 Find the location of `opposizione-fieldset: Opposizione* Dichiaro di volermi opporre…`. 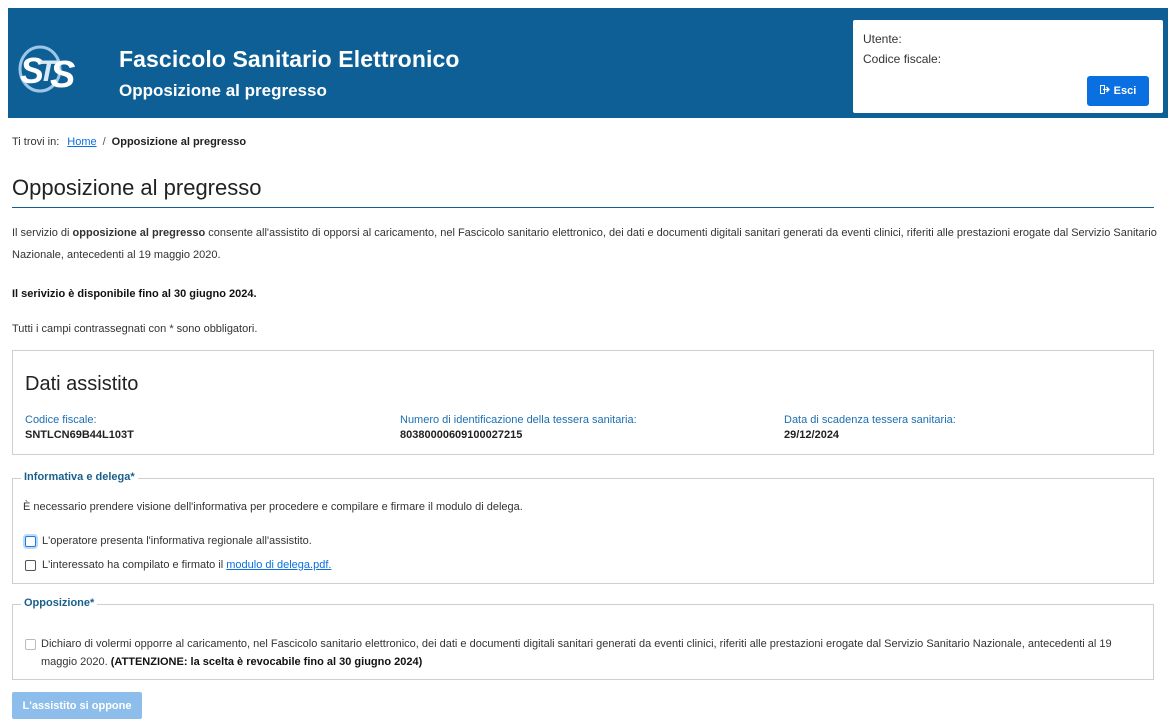

opposizione-fieldset: Opposizione* Dichiaro di volermi opporre… is located at coordinates (583, 638).